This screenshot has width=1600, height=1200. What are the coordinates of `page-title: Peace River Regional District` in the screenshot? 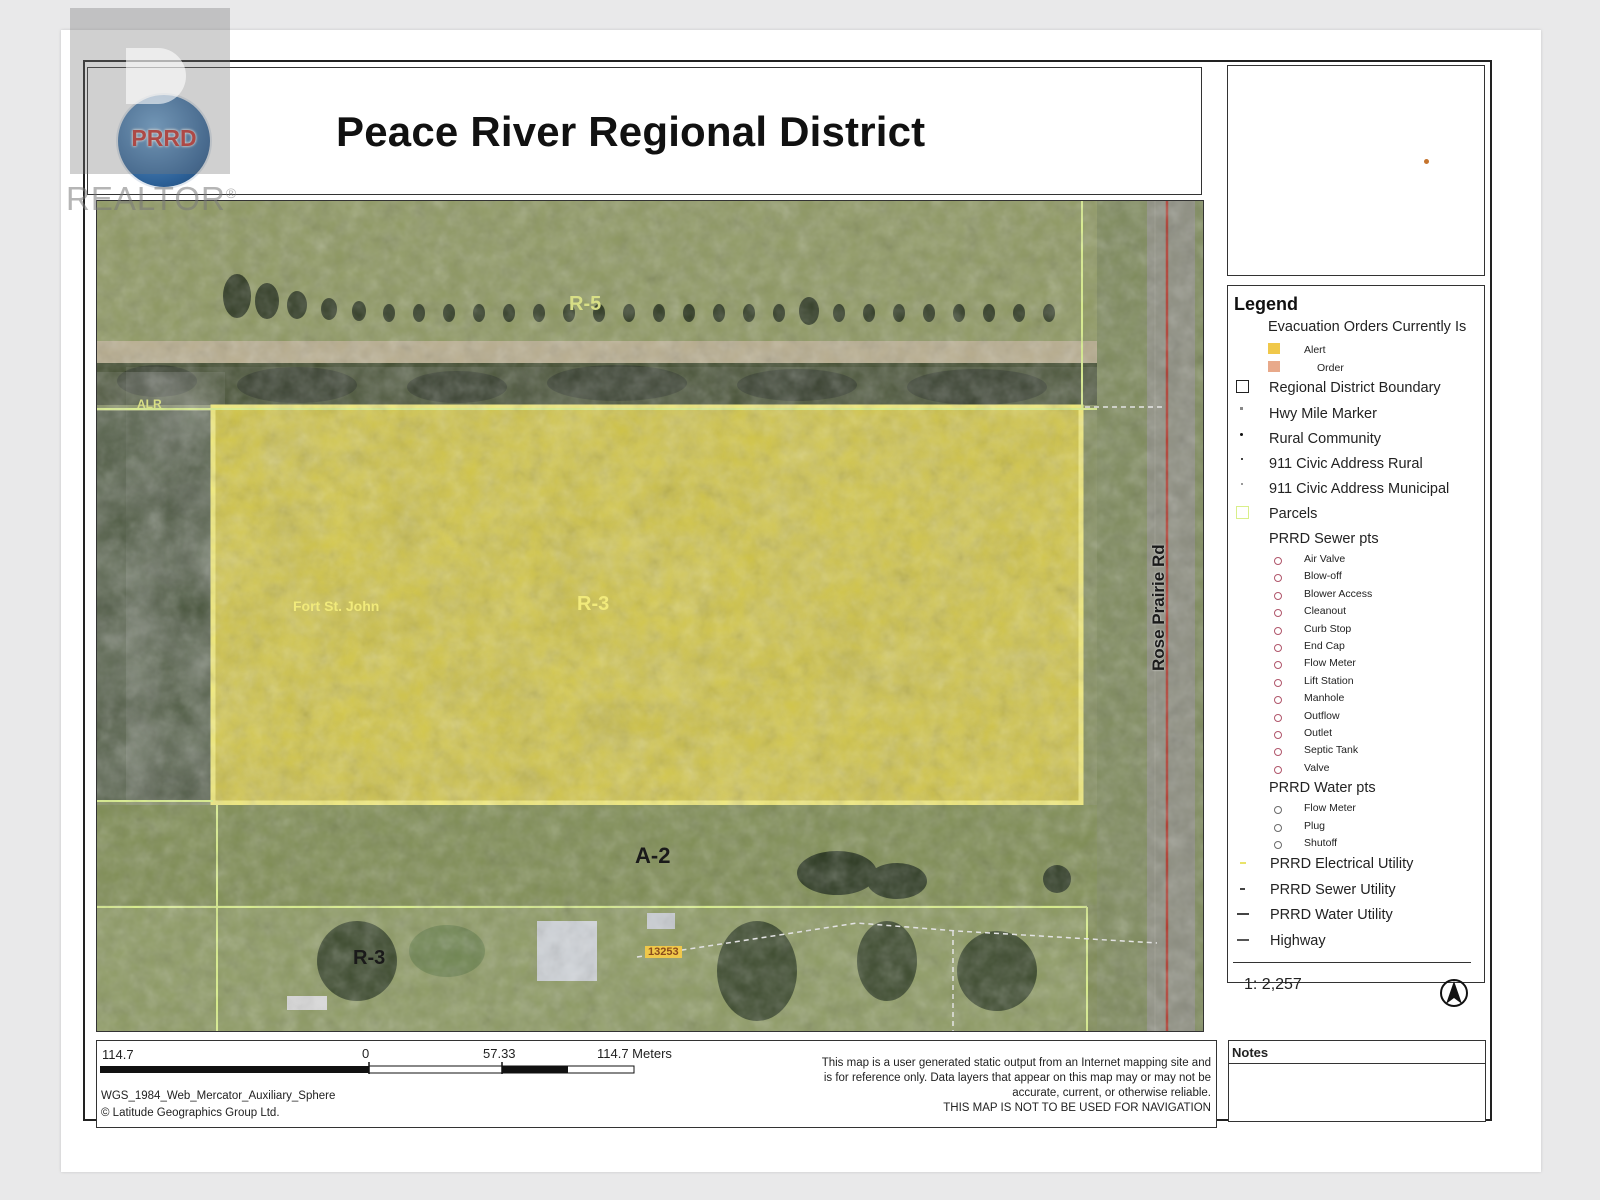 It's located at (631, 131).